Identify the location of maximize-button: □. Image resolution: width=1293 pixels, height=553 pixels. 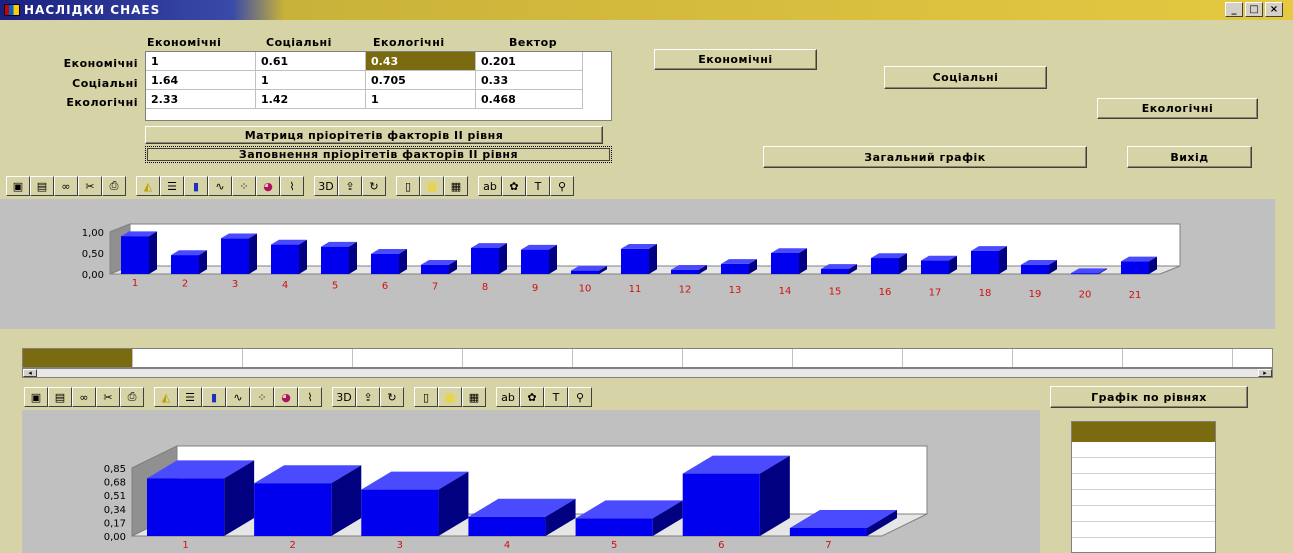
(1254, 9).